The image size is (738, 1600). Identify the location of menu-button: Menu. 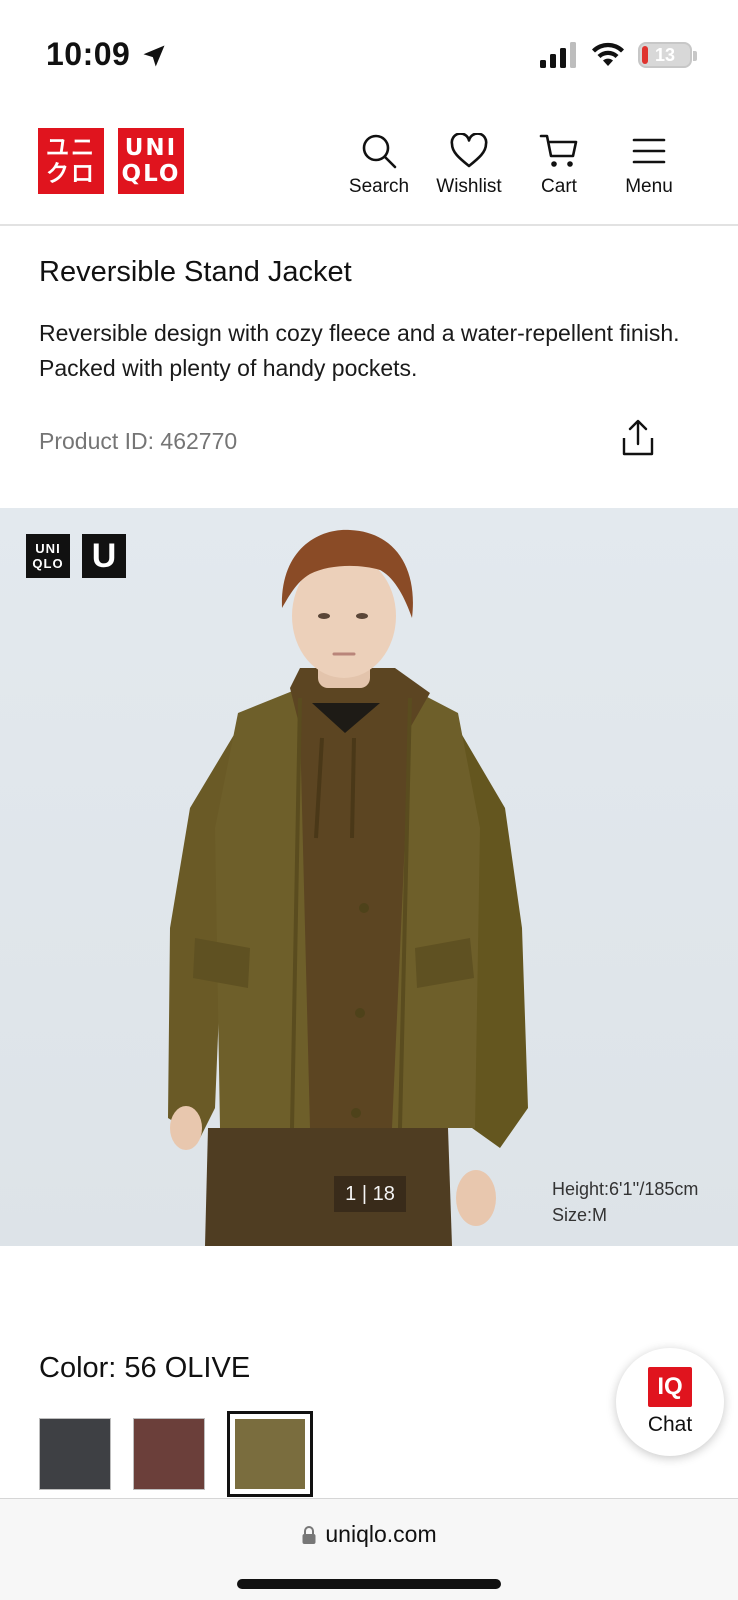
(649, 164).